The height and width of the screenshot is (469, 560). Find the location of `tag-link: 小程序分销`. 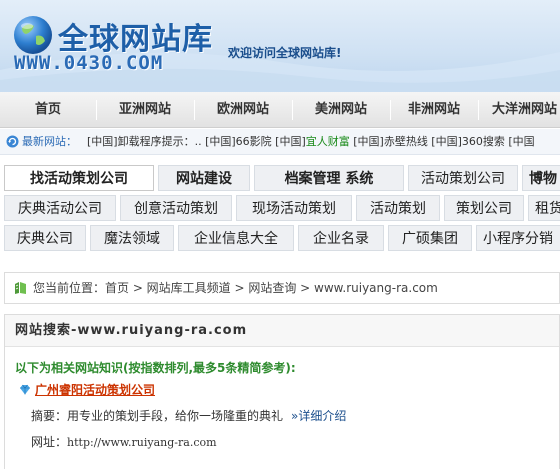

tag-link: 小程序分销 is located at coordinates (518, 238).